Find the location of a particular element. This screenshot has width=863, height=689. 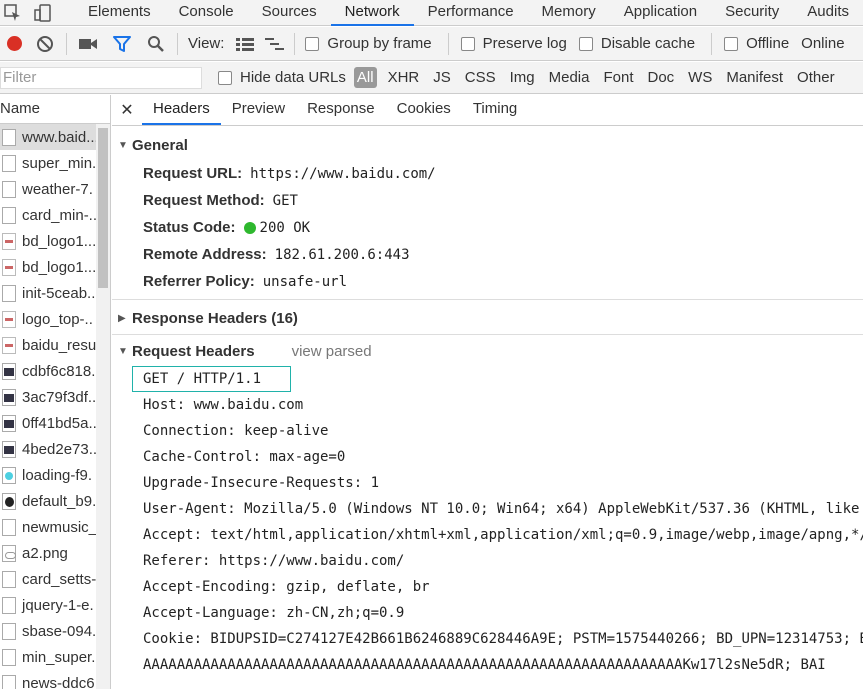

referrer-policy-key: Referrer Policy: is located at coordinates (199, 281).